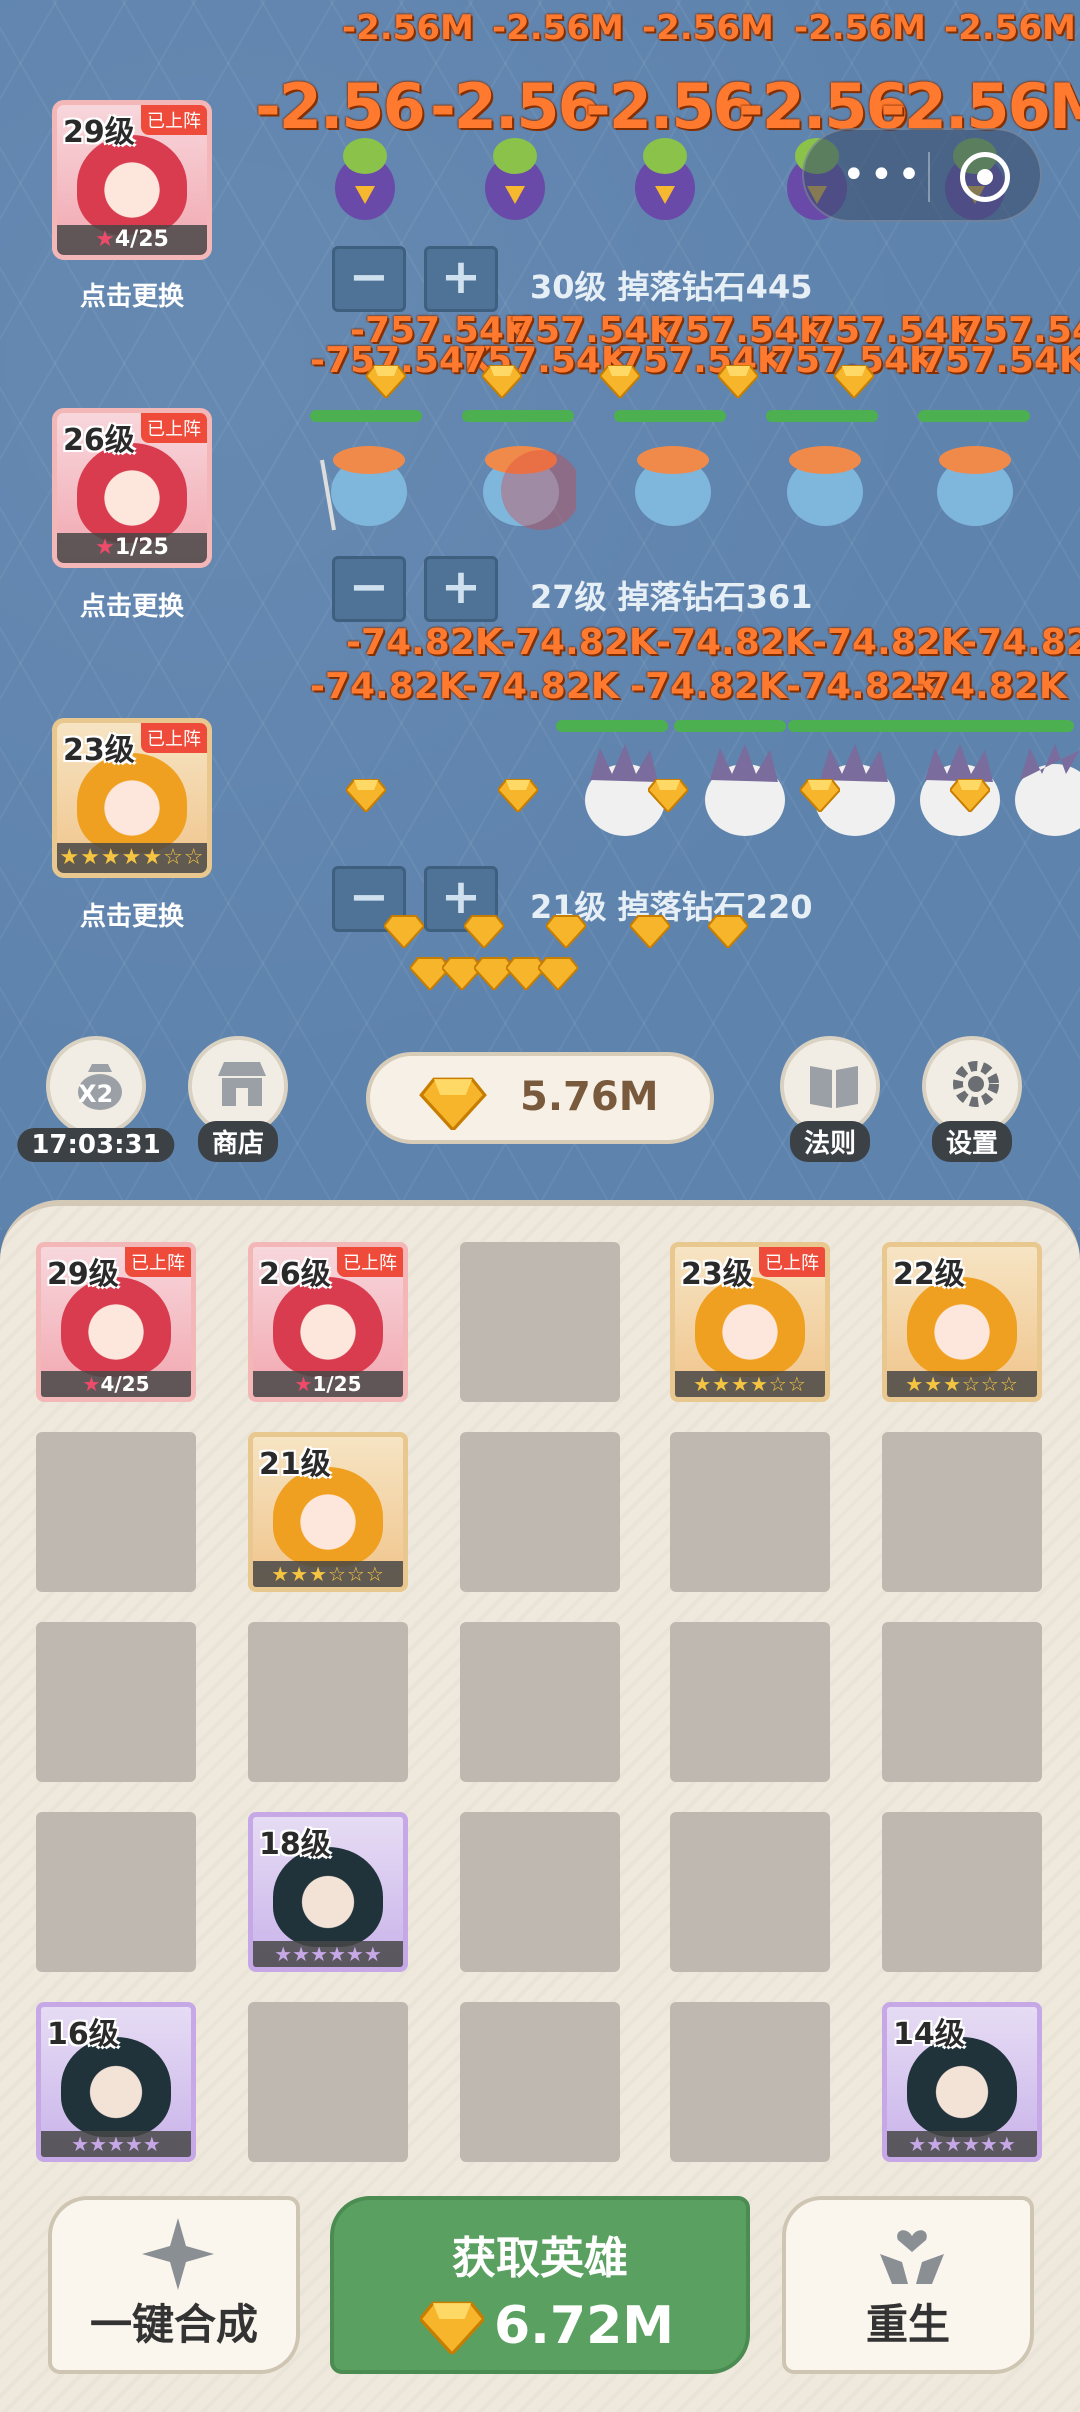 This screenshot has width=1080, height=2412. What do you see at coordinates (912, 2257) in the screenshot?
I see `hands-heart-icon` at bounding box center [912, 2257].